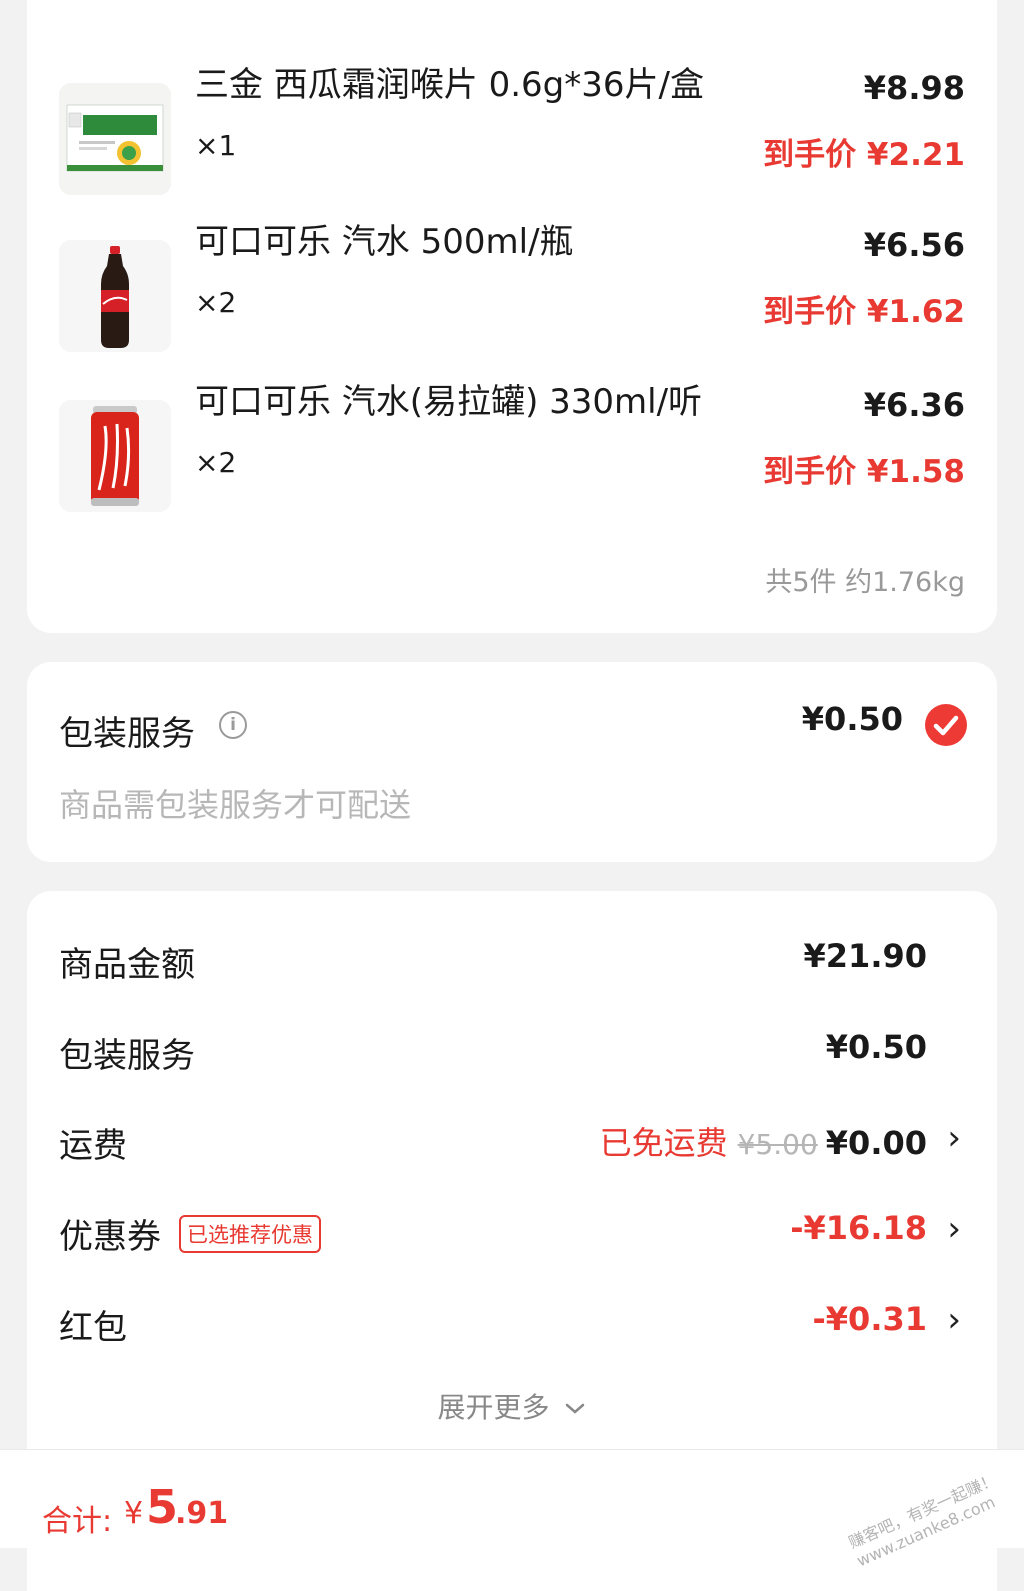 The width and height of the screenshot is (1024, 1591). I want to click on product-quantity: ×1, so click(216, 145).